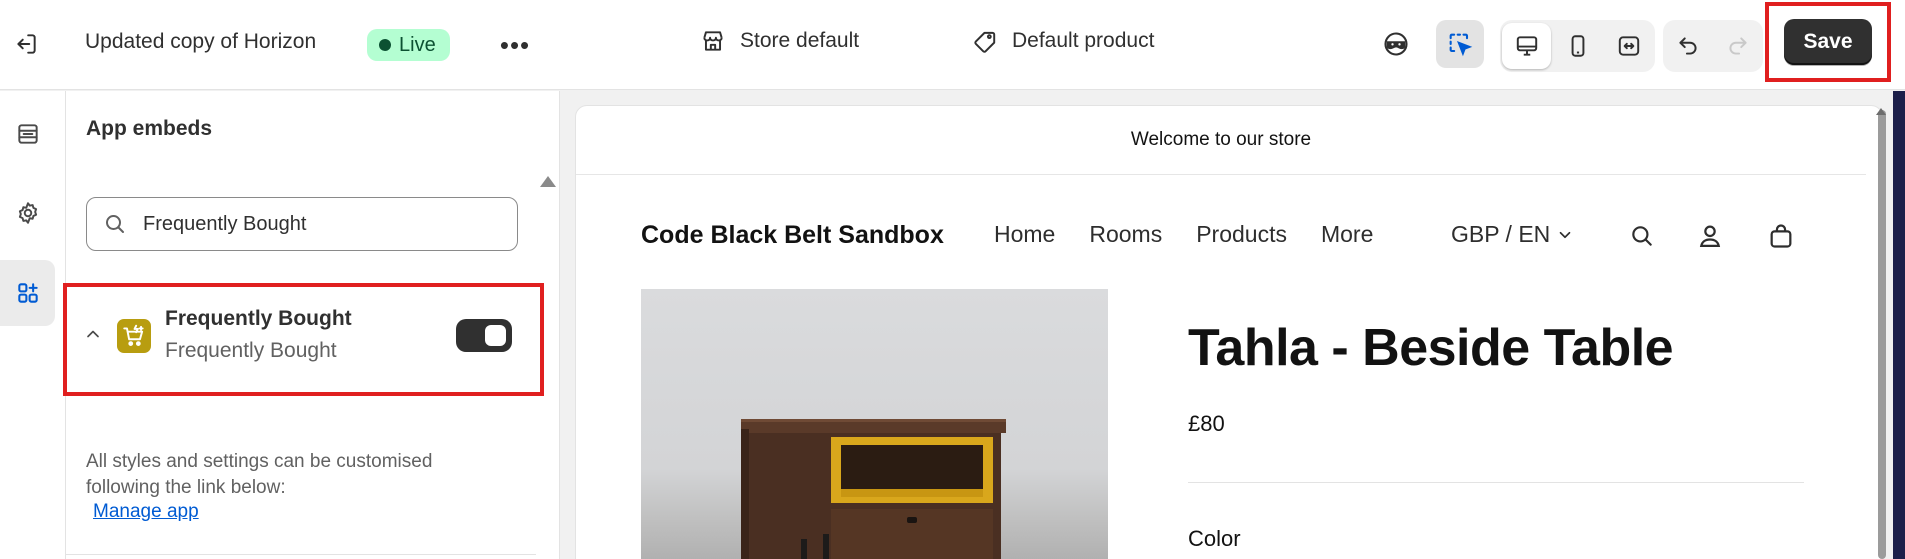 Image resolution: width=1905 pixels, height=559 pixels. I want to click on search-input, so click(313, 224).